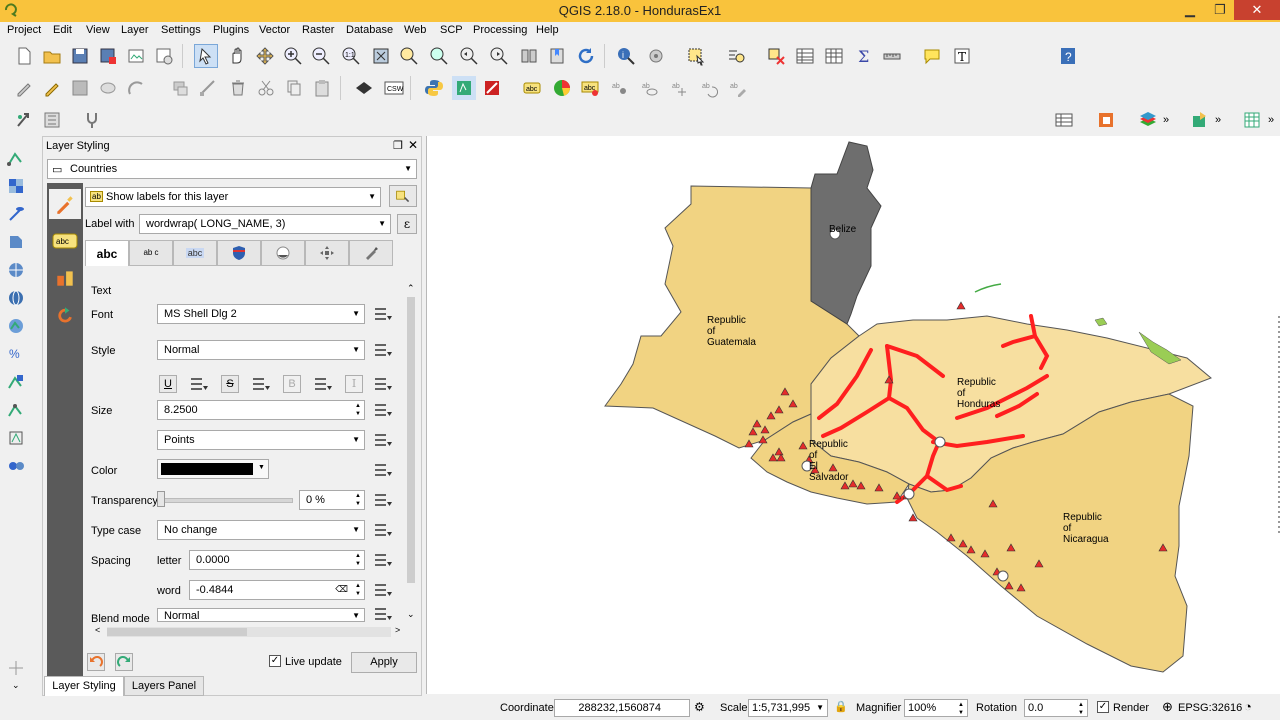 Image resolution: width=1280 pixels, height=720 pixels. I want to click on menu-web: Web, so click(415, 30).